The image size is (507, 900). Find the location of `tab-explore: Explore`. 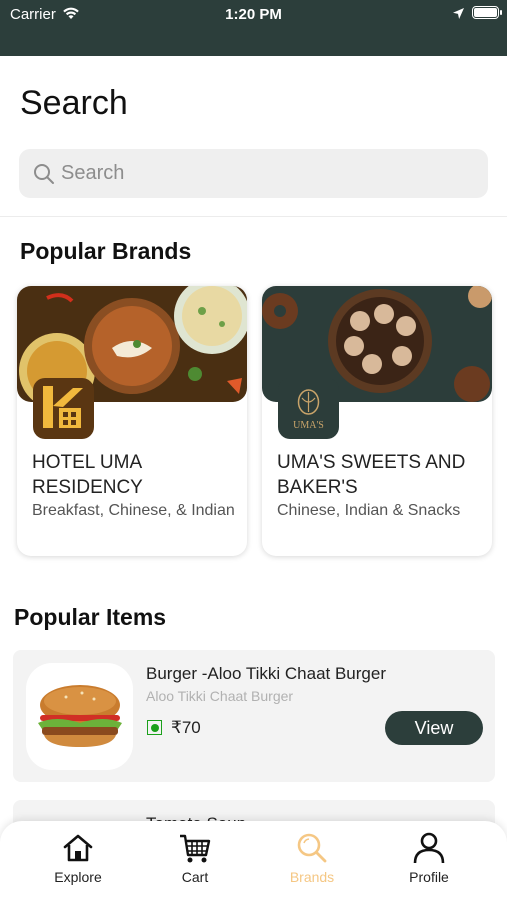

tab-explore: Explore is located at coordinates (78, 858).